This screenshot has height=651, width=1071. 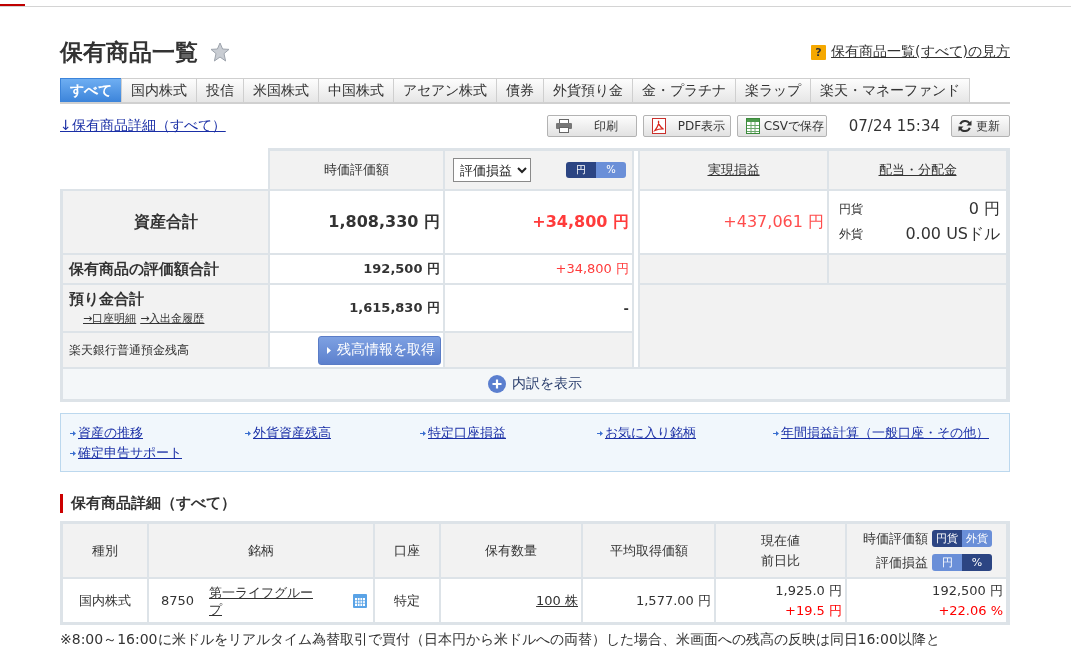 I want to click on profit-loss: +22.06 %, so click(x=970, y=610).